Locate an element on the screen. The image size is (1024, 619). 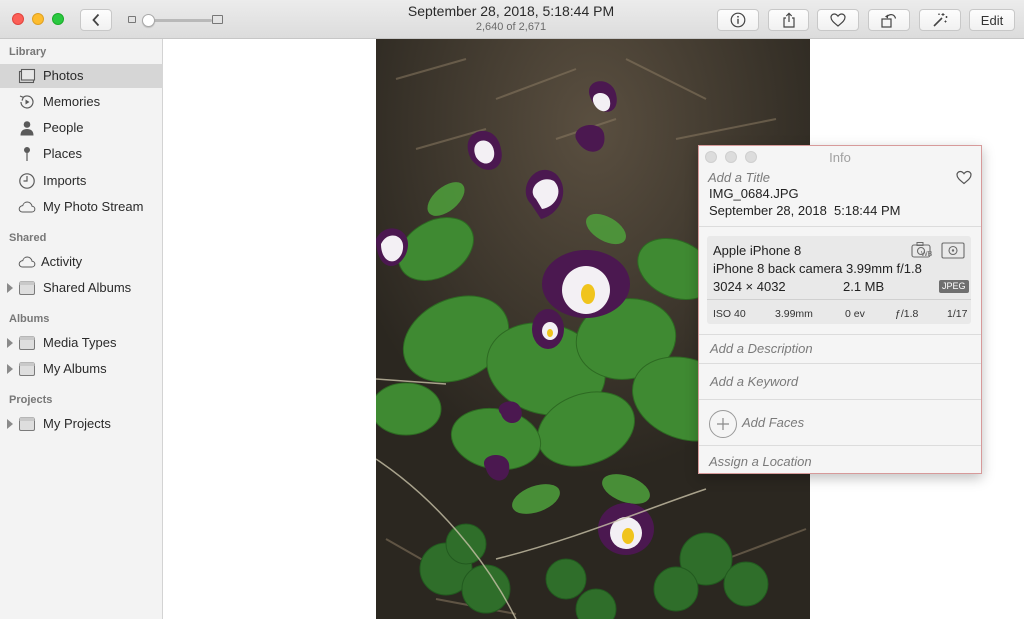
sidebar-item-media-types: Media Types is located at coordinates (81, 343).